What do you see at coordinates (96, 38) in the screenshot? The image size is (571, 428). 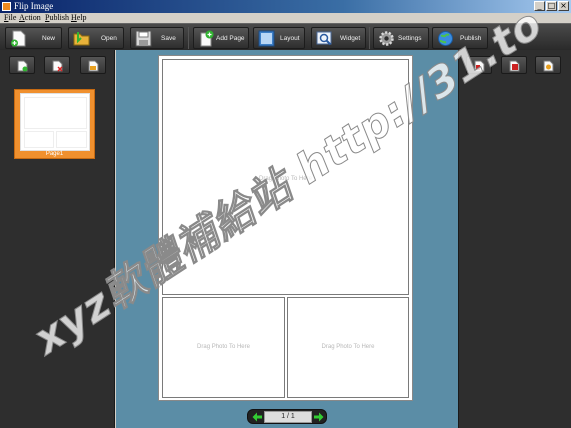 I see `open-button: Open` at bounding box center [96, 38].